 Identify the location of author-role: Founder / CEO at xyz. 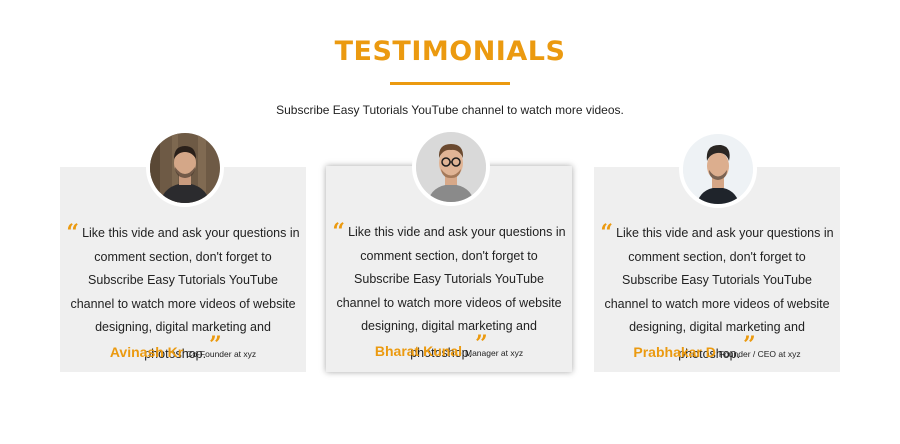
(759, 354).